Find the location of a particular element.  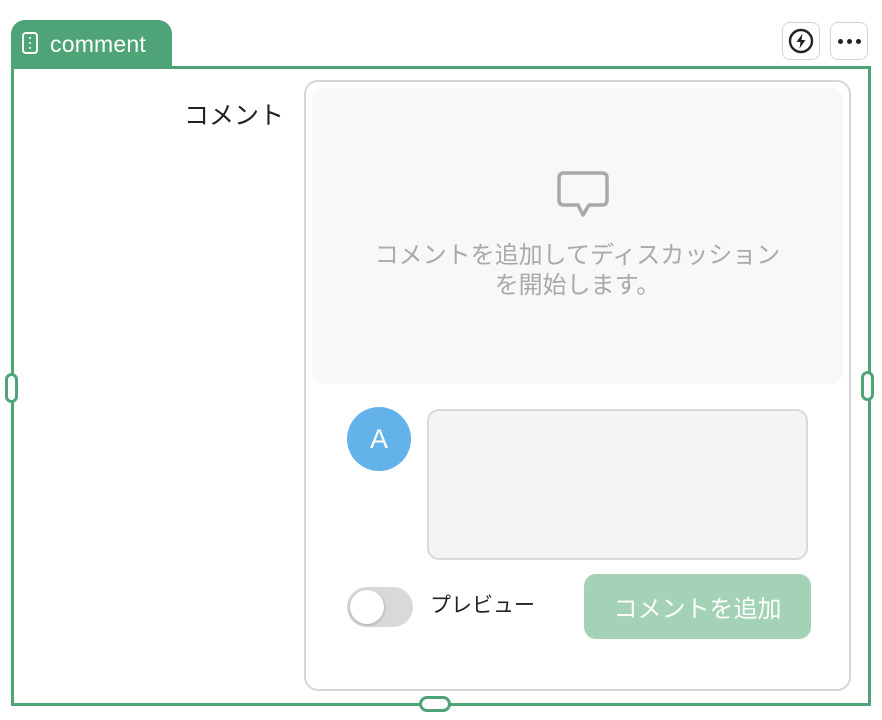

resize-handle-left is located at coordinates (11, 388).